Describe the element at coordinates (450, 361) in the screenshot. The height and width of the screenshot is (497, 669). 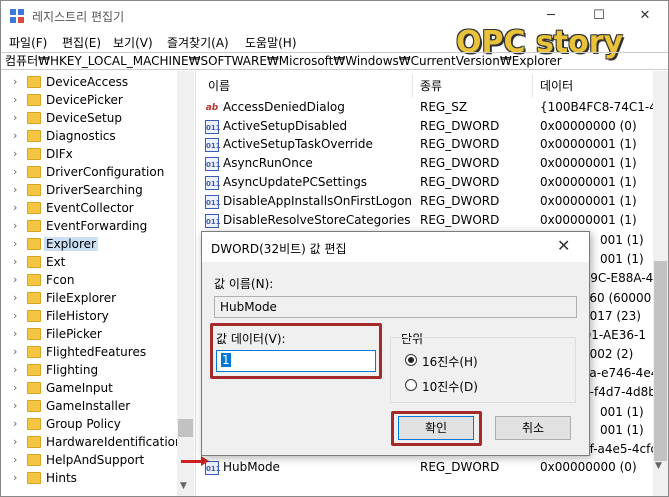
I see `radio-hex-label: 16진수(H)` at that location.